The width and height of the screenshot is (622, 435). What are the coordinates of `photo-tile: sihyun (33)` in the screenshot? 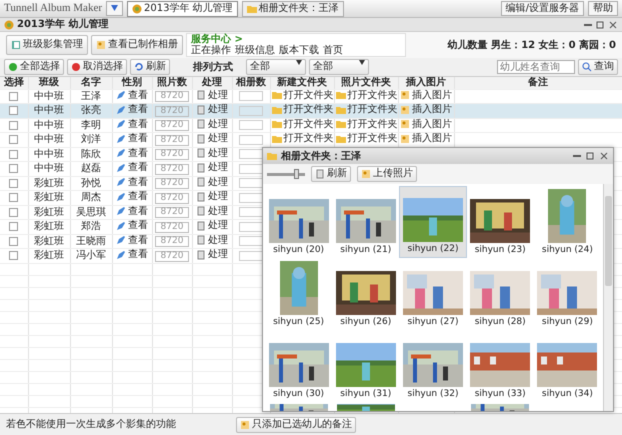 It's located at (500, 366).